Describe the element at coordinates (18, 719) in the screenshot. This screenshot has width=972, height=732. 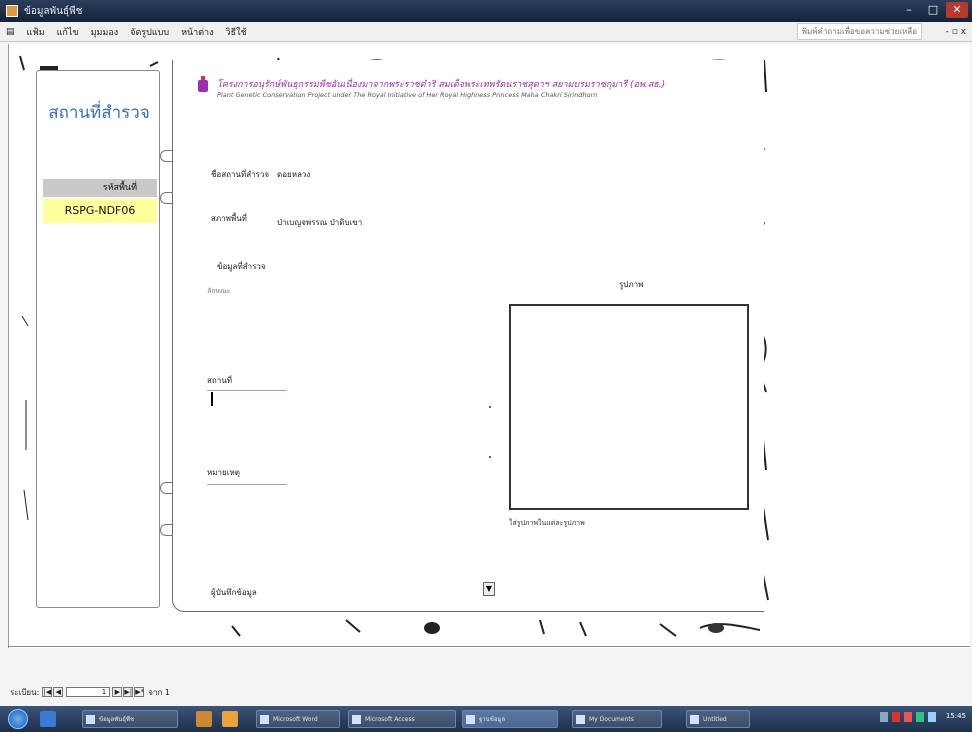
I see `start-button` at that location.